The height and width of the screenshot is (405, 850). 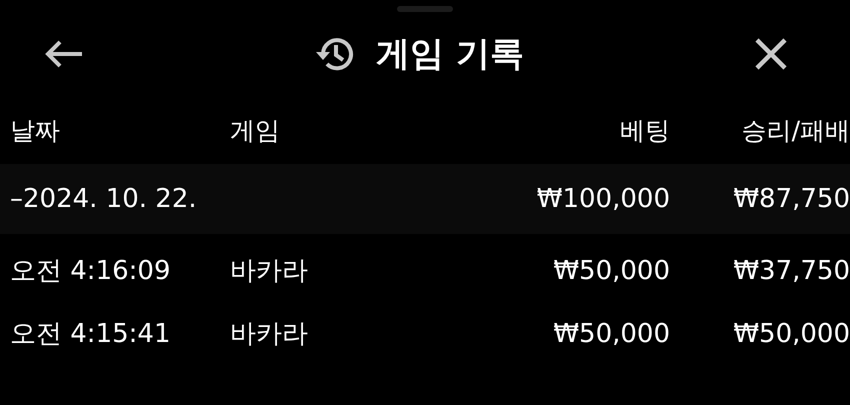 What do you see at coordinates (91, 334) in the screenshot?
I see `table-cell-text: 오전 4:15:41` at bounding box center [91, 334].